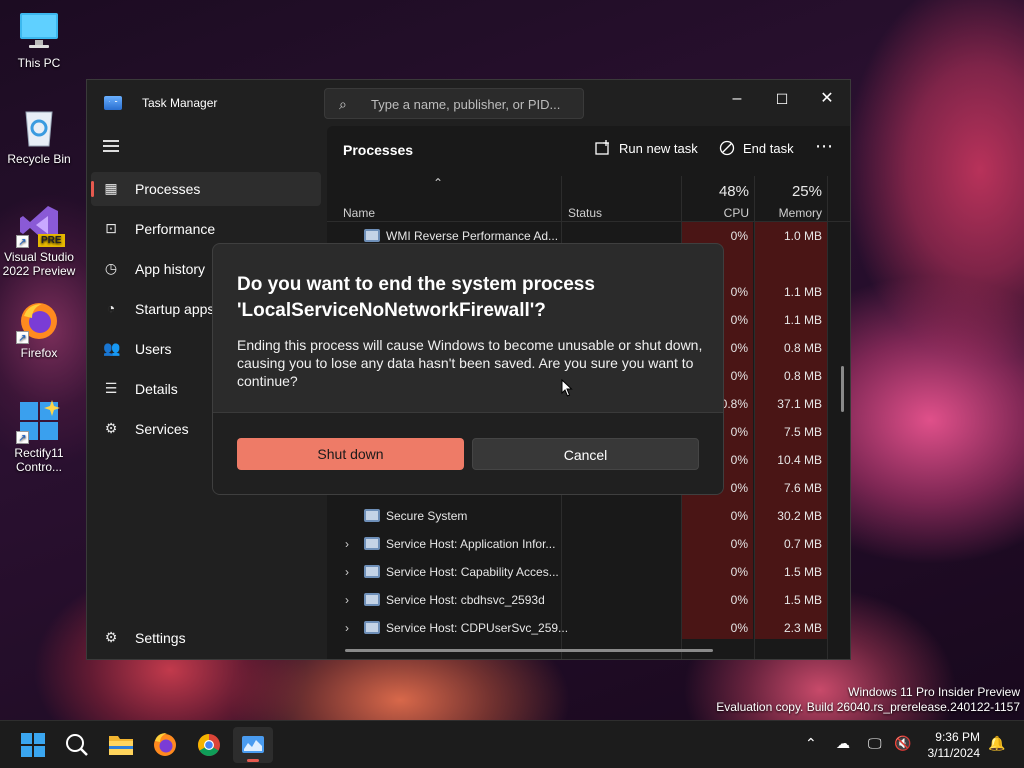  What do you see at coordinates (827, 99) in the screenshot?
I see `close-button: ✕` at bounding box center [827, 99].